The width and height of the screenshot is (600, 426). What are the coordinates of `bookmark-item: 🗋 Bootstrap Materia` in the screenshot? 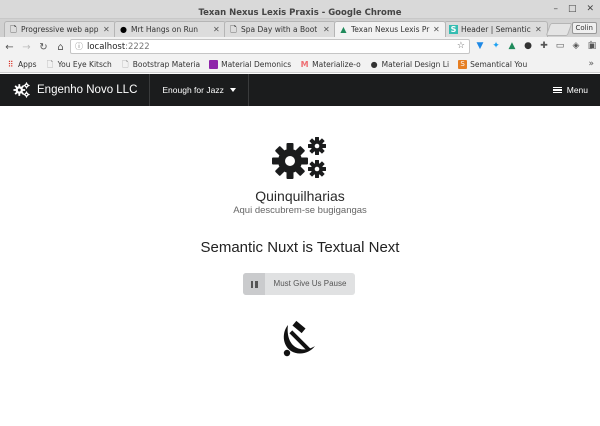 It's located at (160, 64).